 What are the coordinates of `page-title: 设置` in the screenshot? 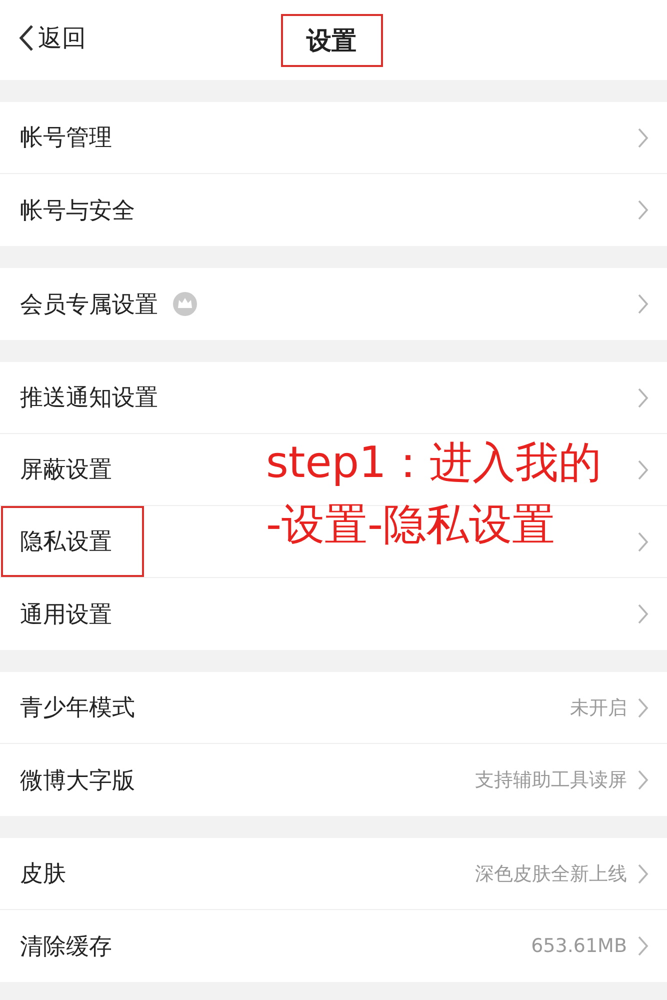 It's located at (331, 40).